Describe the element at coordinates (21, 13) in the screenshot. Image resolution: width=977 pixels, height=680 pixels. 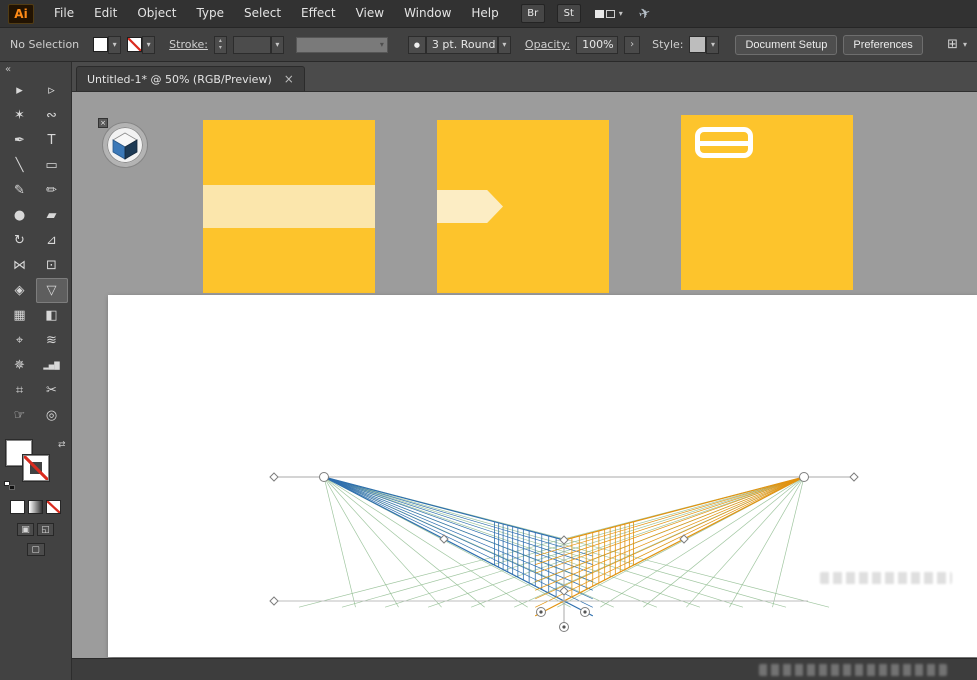
I see `illustrator-logo: Ai` at that location.